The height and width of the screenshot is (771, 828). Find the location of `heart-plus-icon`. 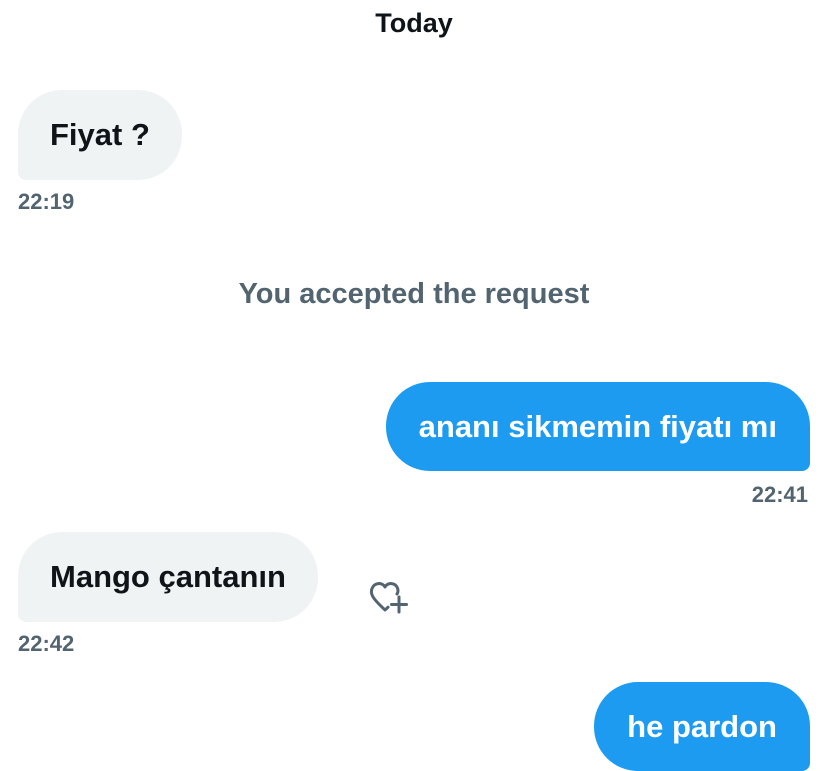

heart-plus-icon is located at coordinates (389, 598).